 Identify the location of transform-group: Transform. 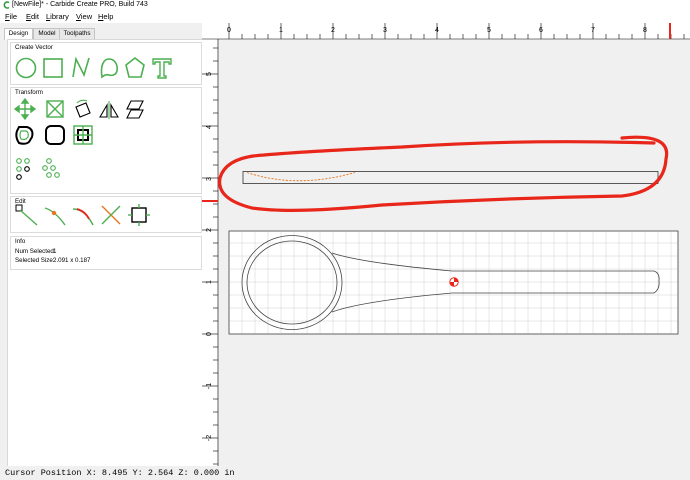
(106, 140).